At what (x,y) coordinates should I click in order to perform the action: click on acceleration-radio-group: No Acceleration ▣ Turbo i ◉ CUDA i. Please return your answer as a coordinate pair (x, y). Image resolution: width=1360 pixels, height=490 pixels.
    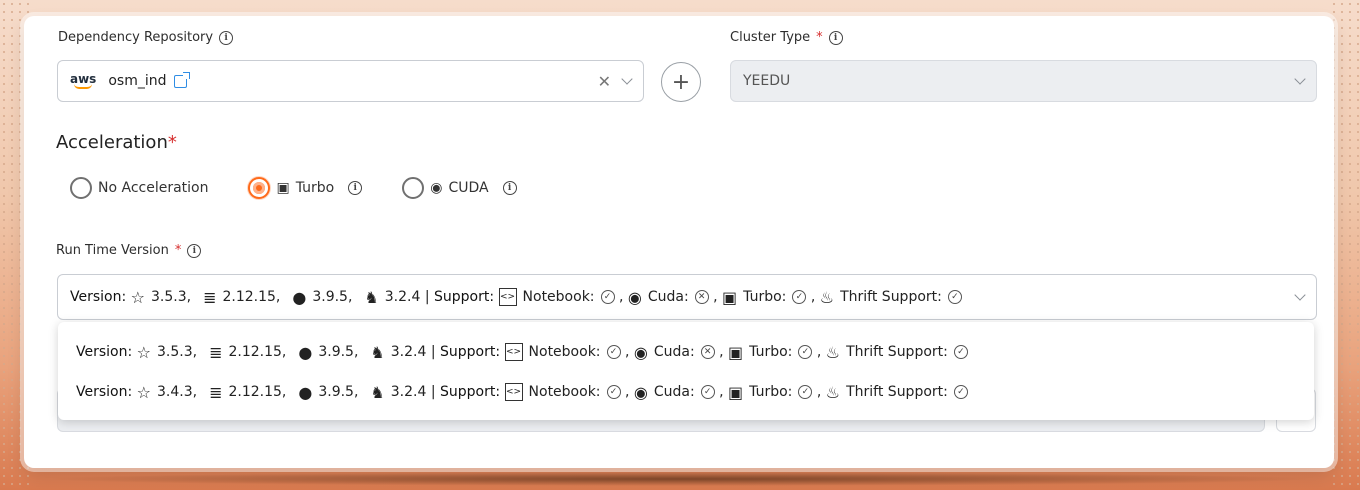
    Looking at the image, I should click on (313, 188).